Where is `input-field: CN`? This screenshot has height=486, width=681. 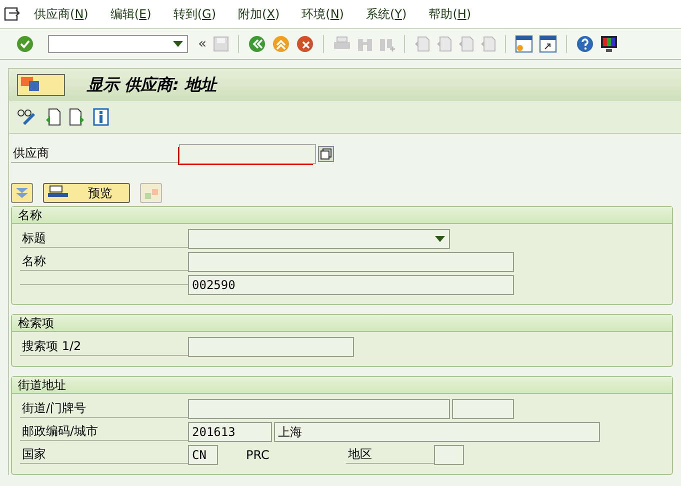
input-field: CN is located at coordinates (203, 454).